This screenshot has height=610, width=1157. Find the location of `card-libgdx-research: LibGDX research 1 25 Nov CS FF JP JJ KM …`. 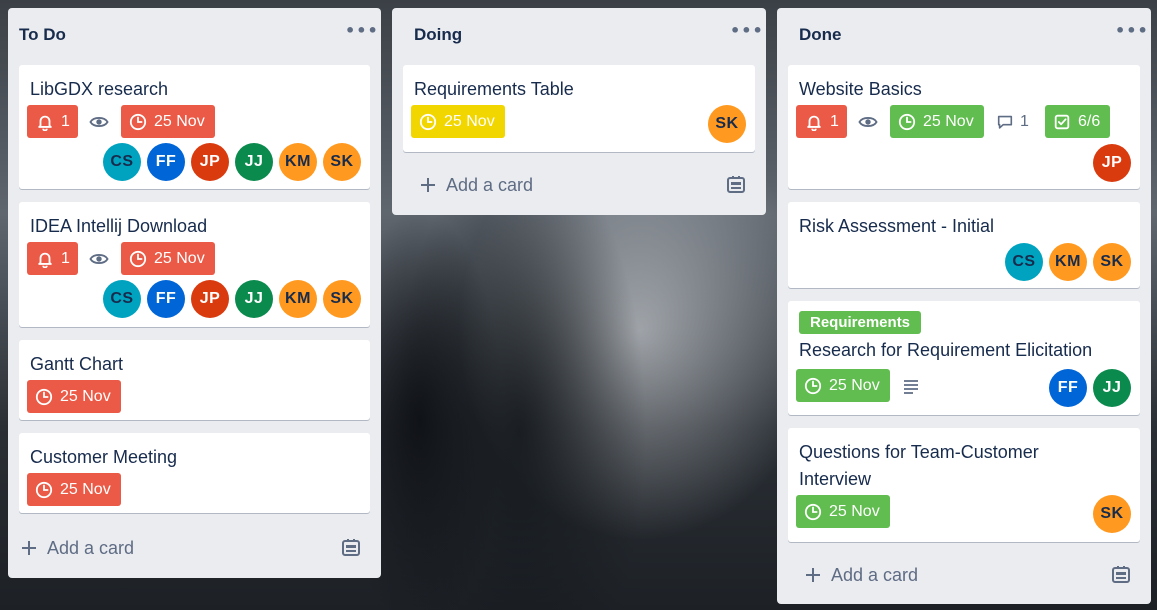

card-libgdx-research: LibGDX research 1 25 Nov CS FF JP JJ KM … is located at coordinates (194, 127).